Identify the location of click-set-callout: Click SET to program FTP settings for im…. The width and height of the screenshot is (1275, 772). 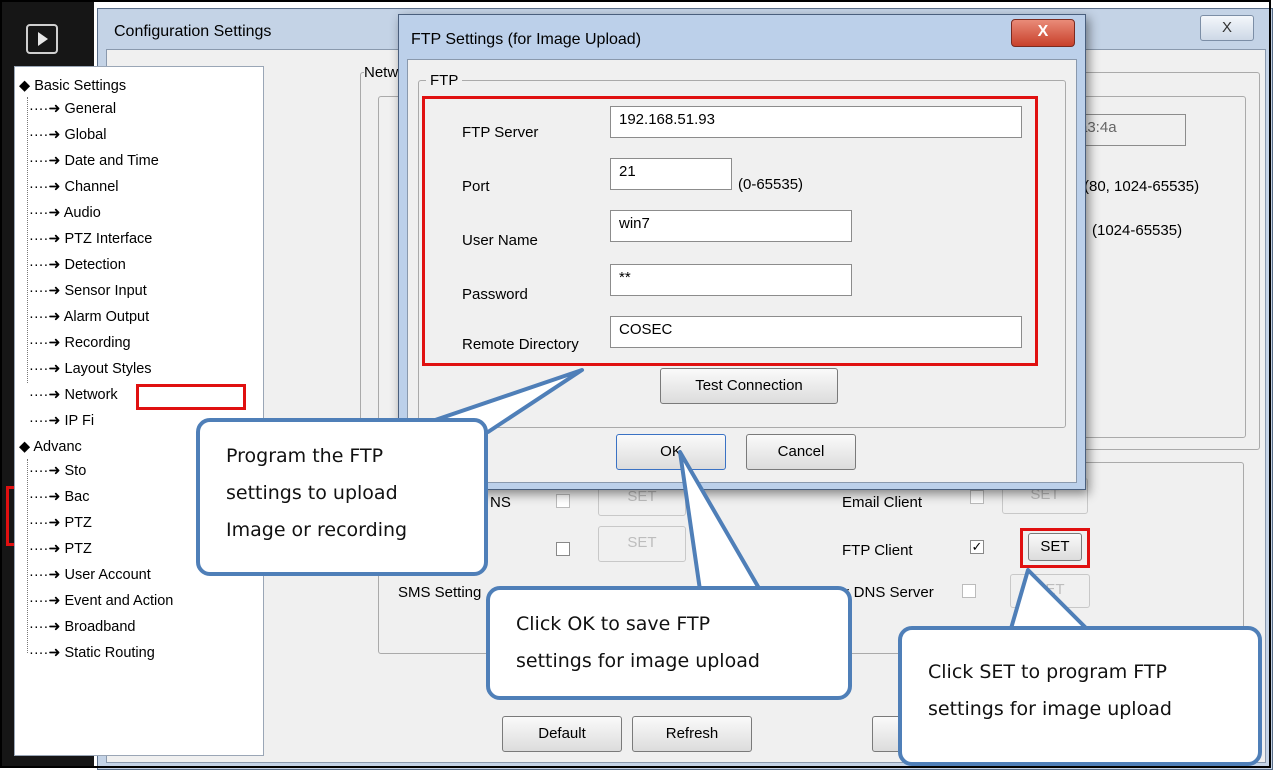
(1080, 696).